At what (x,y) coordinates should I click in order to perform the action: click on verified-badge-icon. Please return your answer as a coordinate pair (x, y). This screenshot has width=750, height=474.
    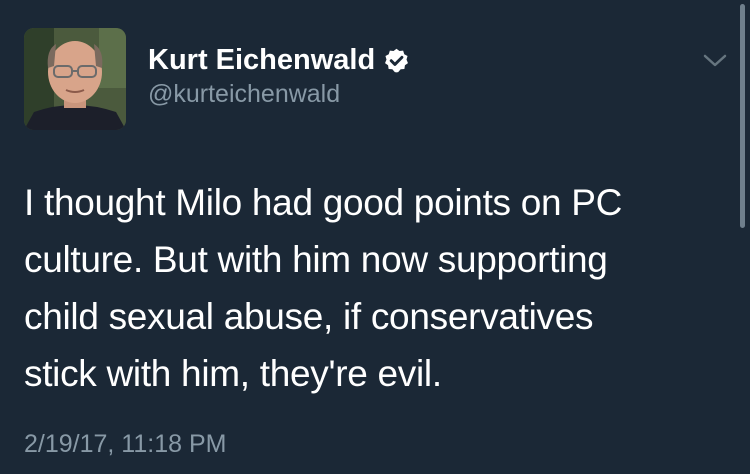
    Looking at the image, I should click on (396, 60).